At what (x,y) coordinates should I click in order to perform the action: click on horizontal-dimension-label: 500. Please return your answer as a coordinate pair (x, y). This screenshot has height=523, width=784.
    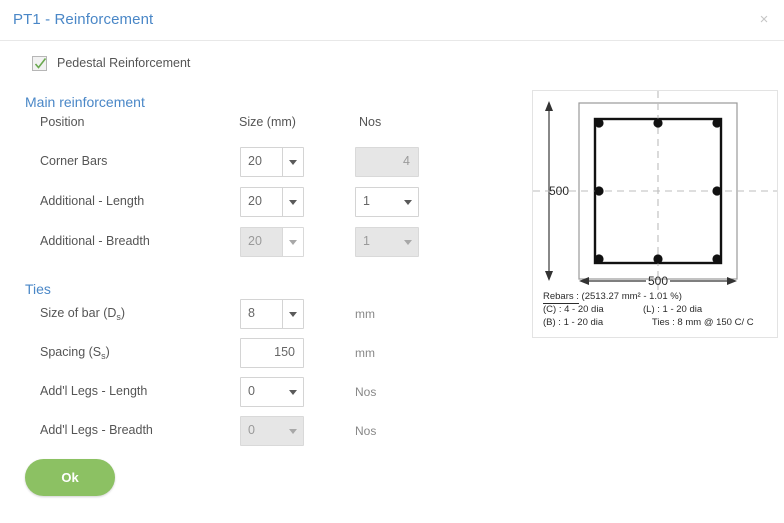
    Looking at the image, I should click on (658, 281).